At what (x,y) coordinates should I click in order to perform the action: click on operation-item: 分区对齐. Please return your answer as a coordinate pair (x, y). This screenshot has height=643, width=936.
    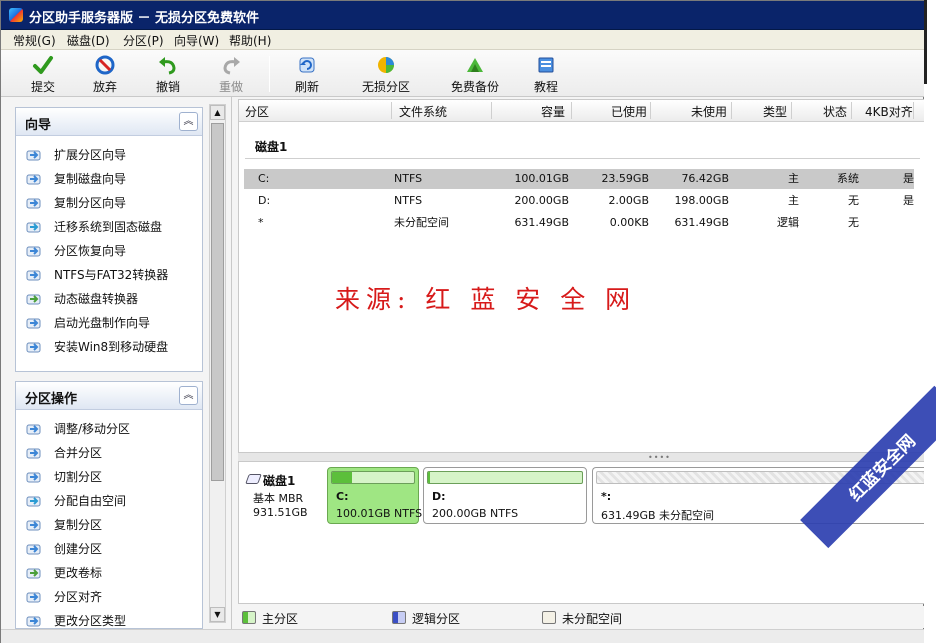
    Looking at the image, I should click on (109, 597).